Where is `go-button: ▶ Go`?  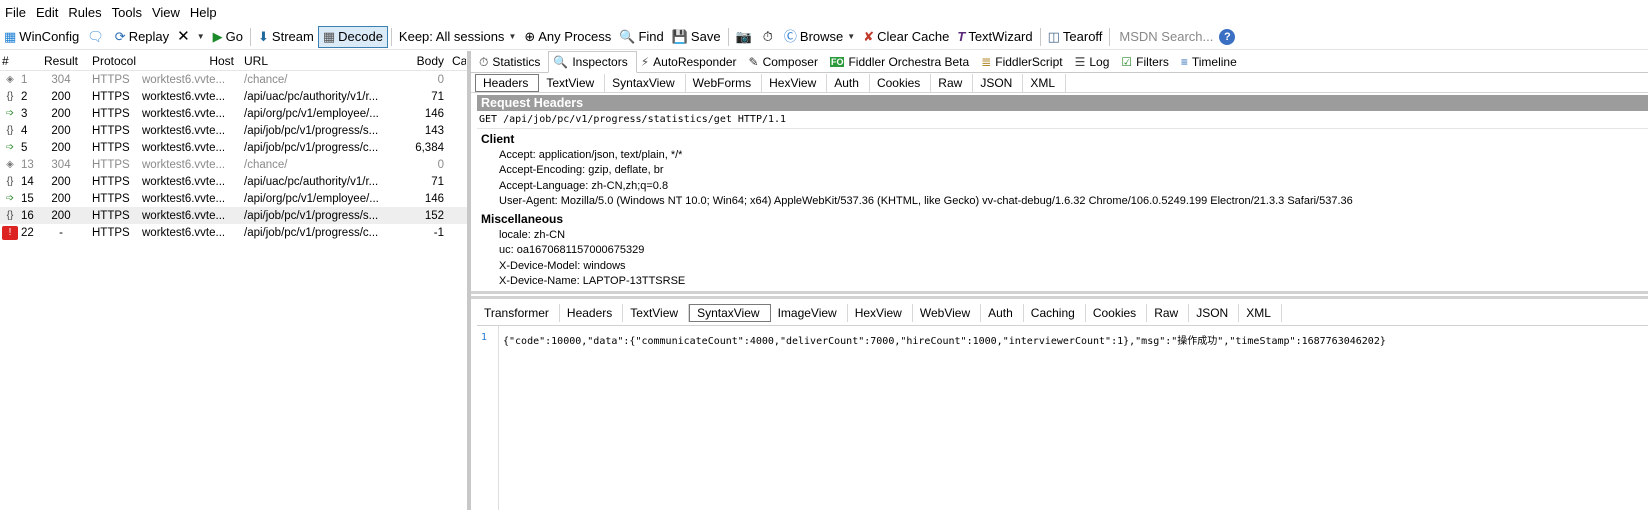
go-button: ▶ Go is located at coordinates (228, 37).